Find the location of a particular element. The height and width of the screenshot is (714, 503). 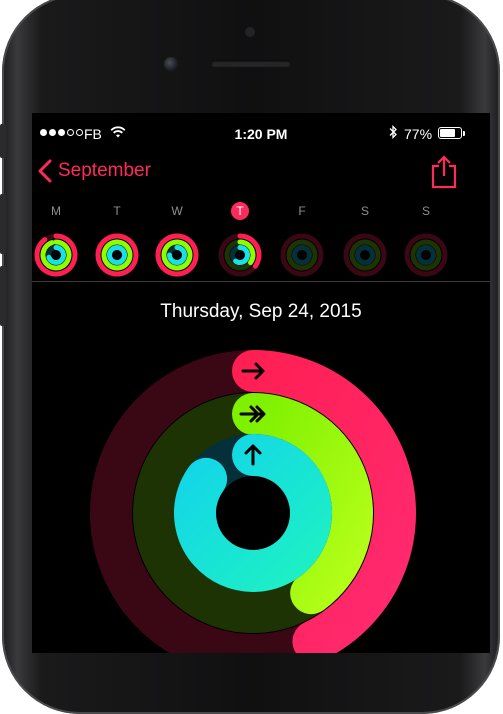

day-ring-progress is located at coordinates (117, 255).